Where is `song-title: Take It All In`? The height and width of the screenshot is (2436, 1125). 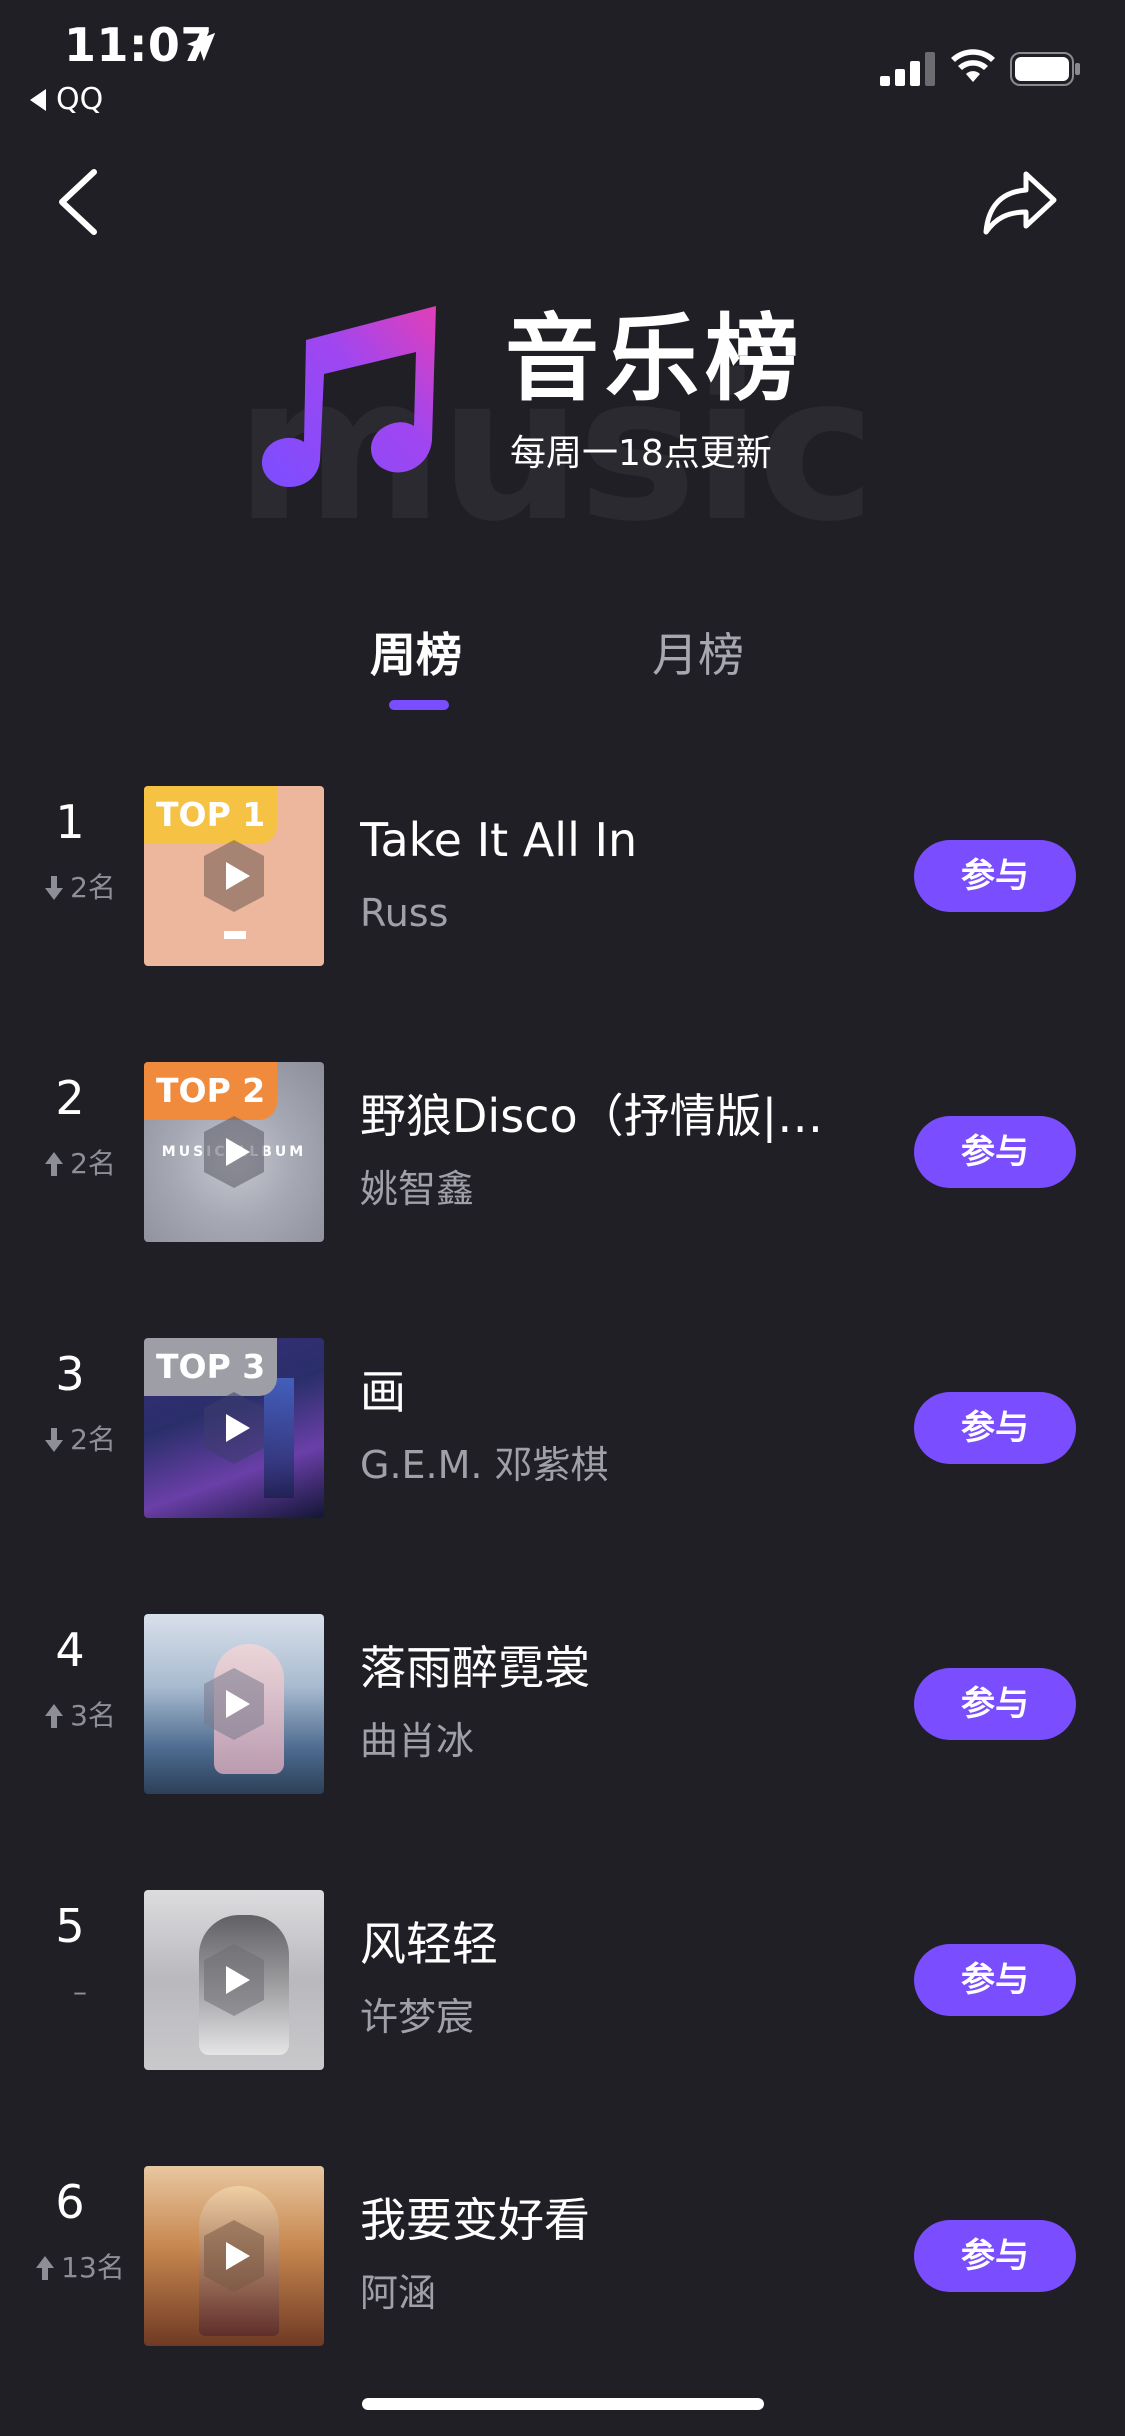
song-title: Take It All In is located at coordinates (499, 840).